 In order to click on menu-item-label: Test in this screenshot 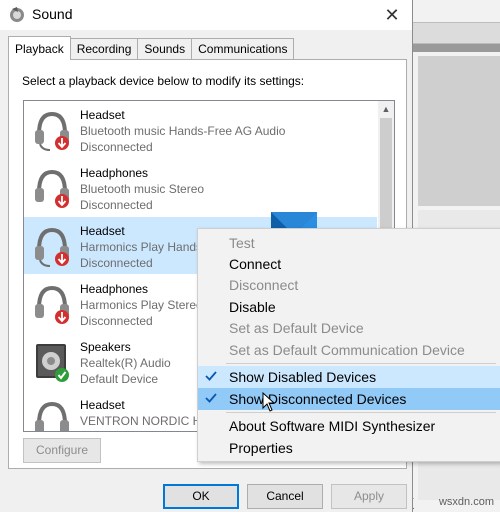, I will do `click(242, 243)`.